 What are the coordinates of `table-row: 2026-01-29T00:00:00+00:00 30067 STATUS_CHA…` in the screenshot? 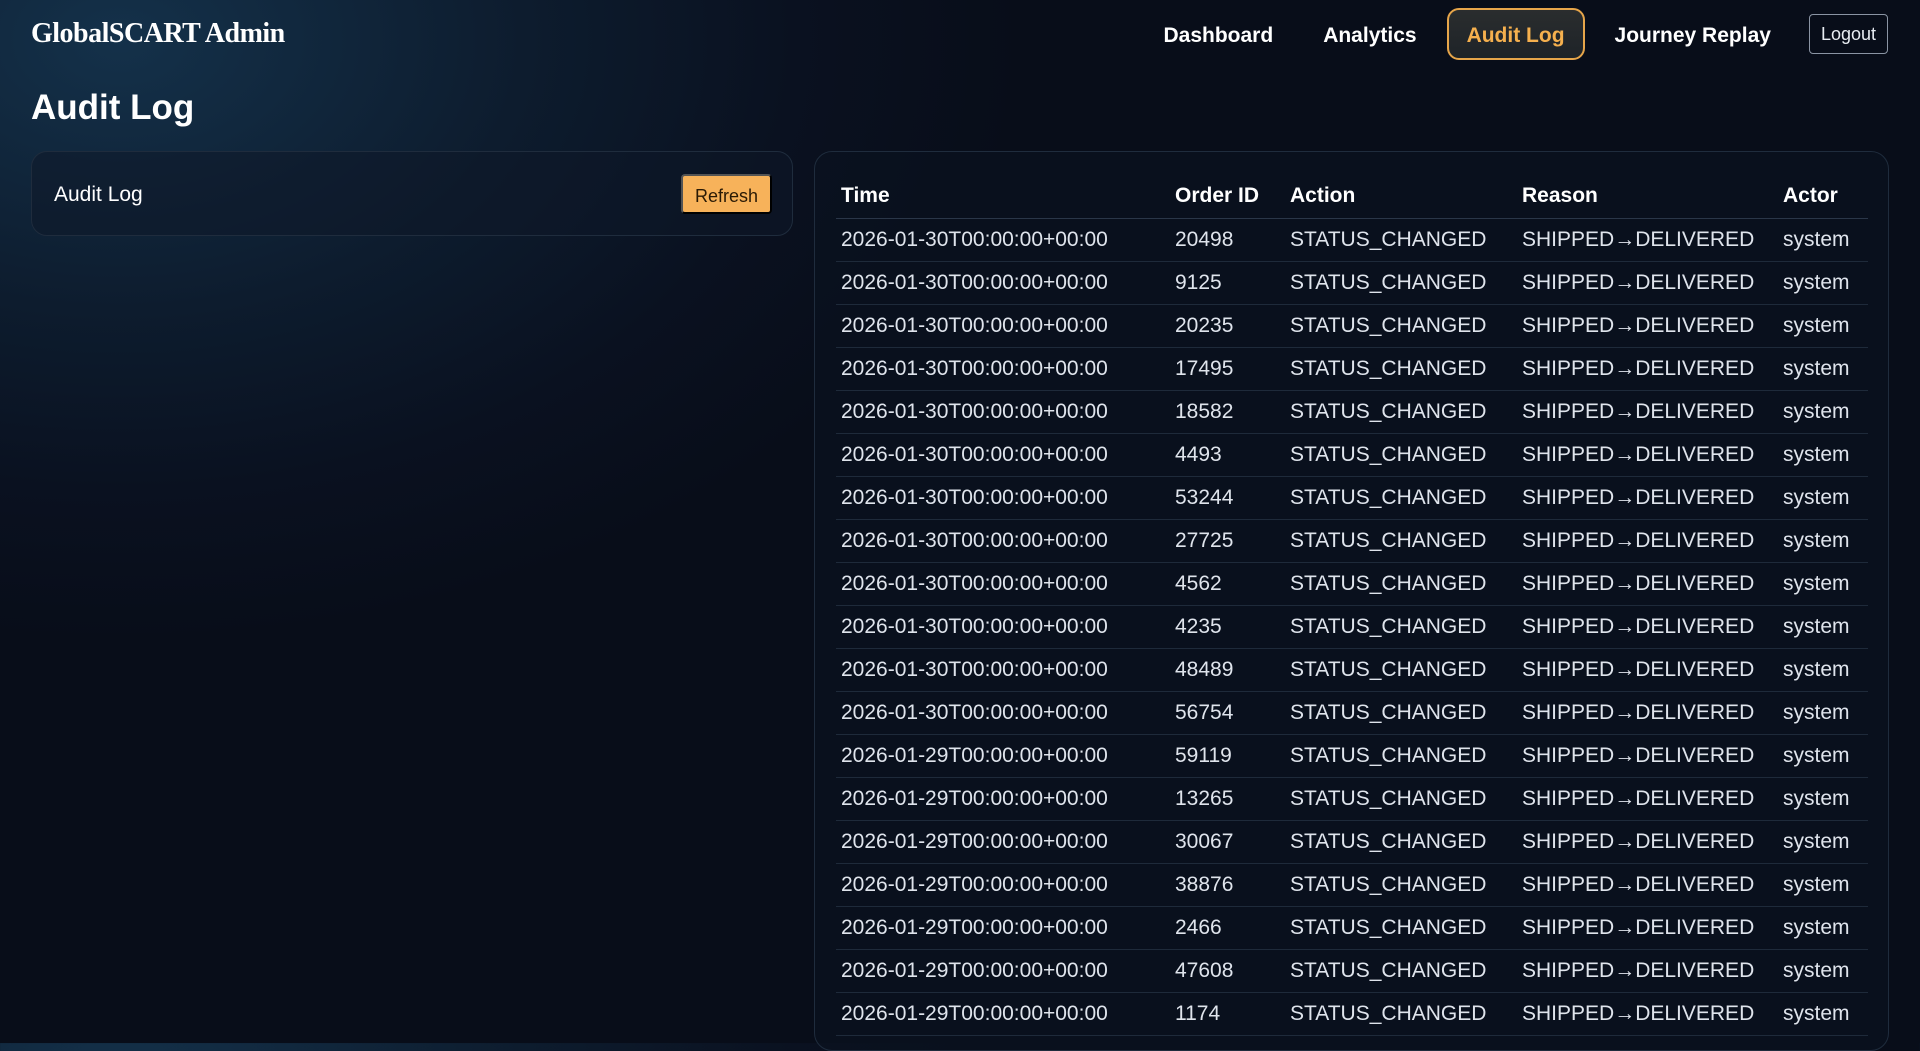 It's located at (1352, 842).